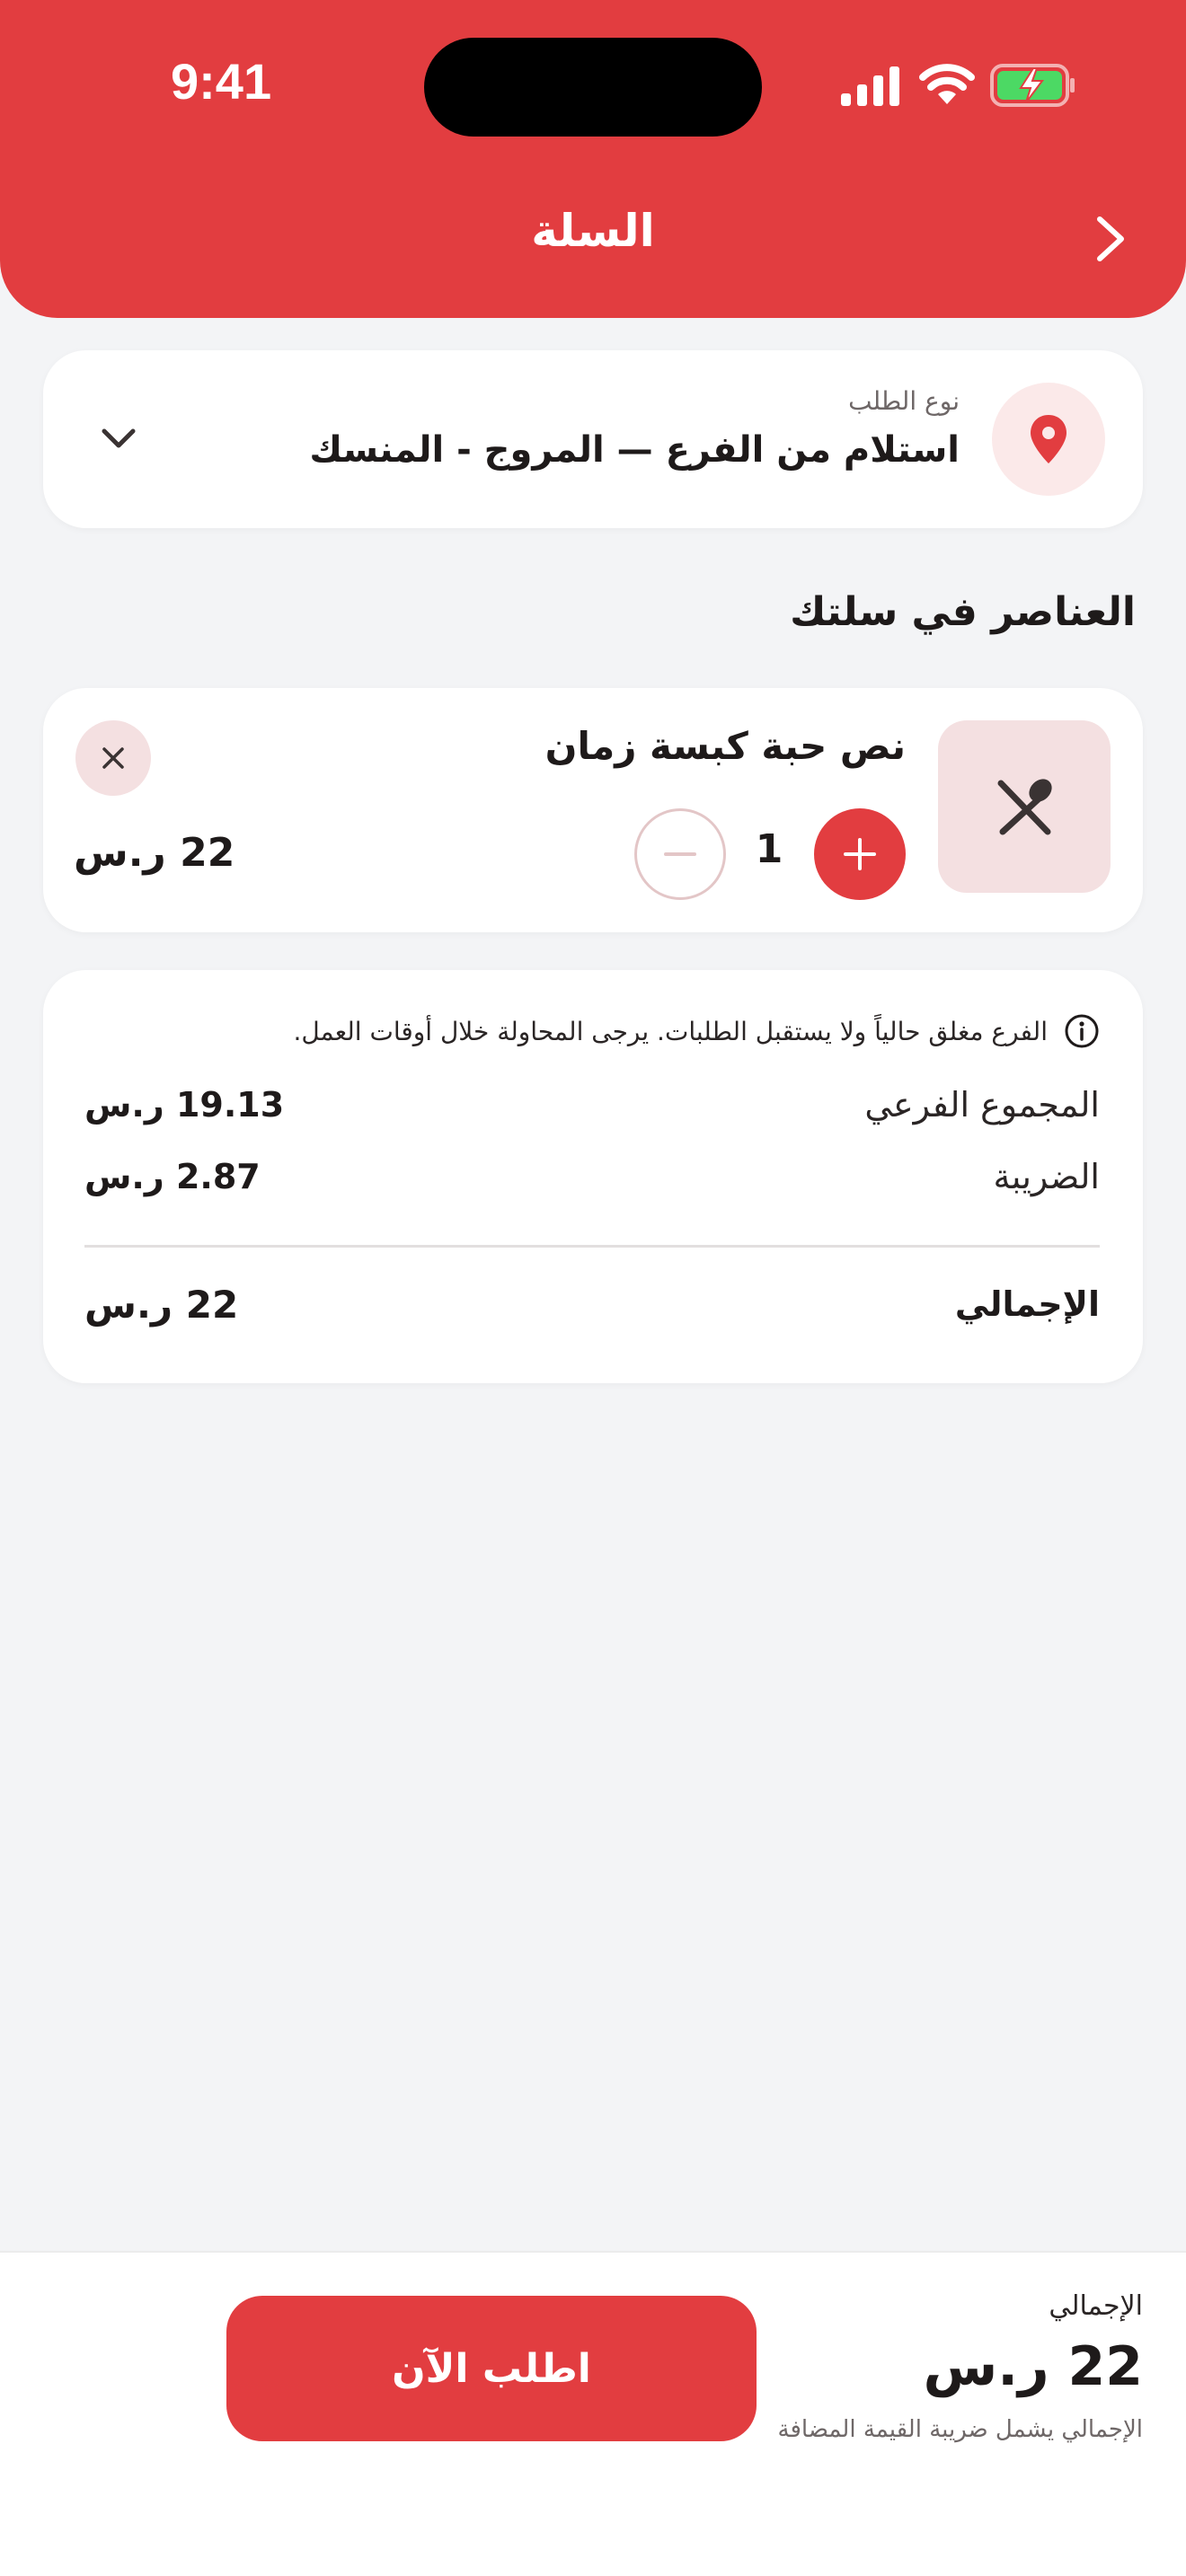 This screenshot has width=1186, height=2576. What do you see at coordinates (161, 1305) in the screenshot?
I see `total-value: 22 ر.س` at bounding box center [161, 1305].